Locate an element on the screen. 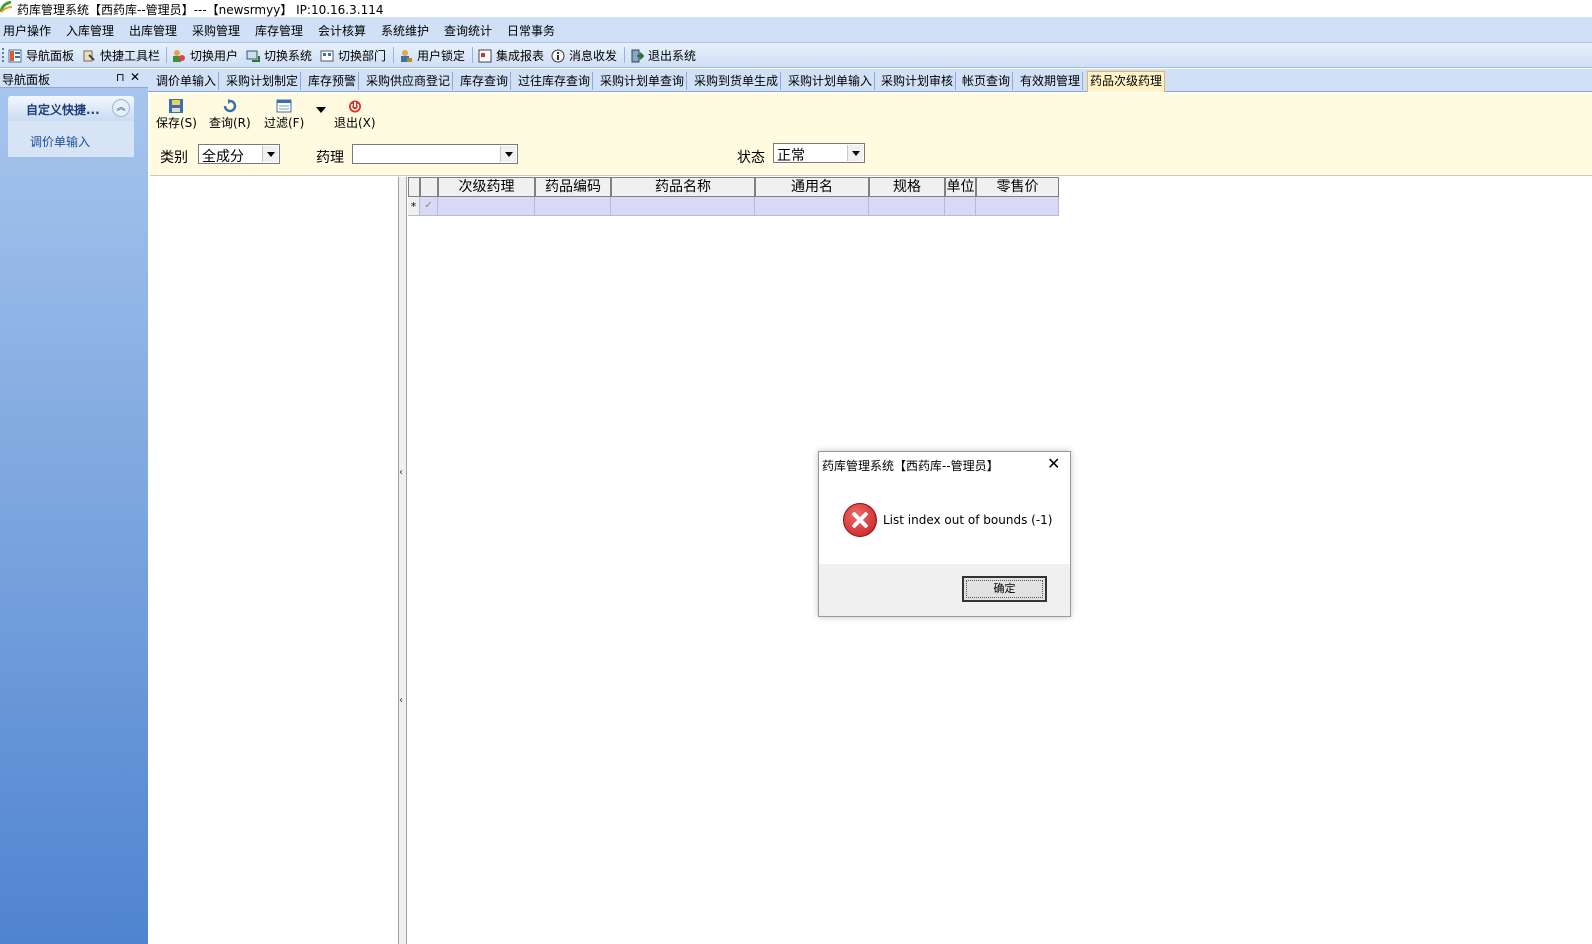 Image resolution: width=1592 pixels, height=944 pixels. toolbar-switch-system: 切换系统 is located at coordinates (279, 55).